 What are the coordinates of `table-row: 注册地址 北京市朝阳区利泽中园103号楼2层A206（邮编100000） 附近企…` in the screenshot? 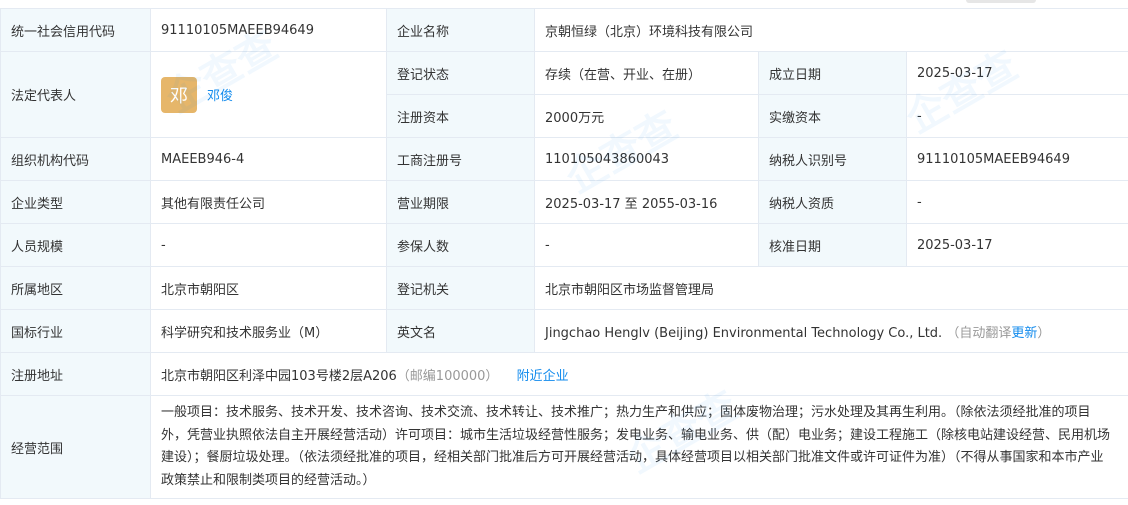 It's located at (564, 374).